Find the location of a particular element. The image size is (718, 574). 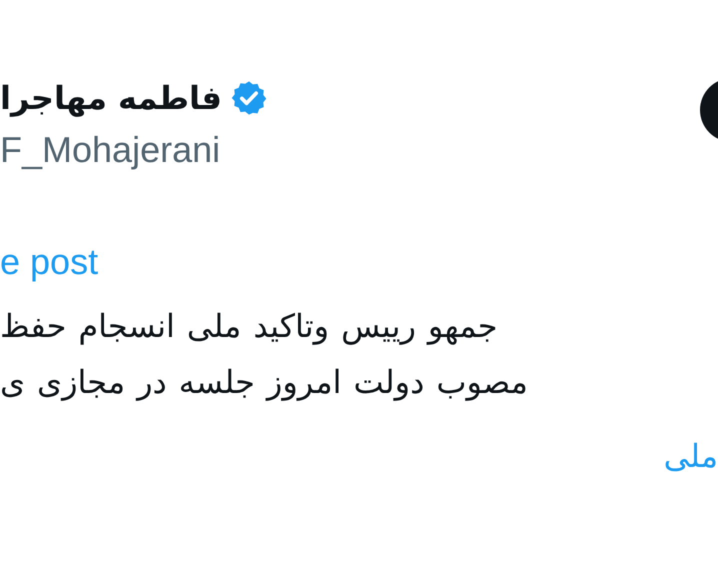

post-text: حفظ انسجام ملی وتاکید رییس جمهو is located at coordinates (249, 326).